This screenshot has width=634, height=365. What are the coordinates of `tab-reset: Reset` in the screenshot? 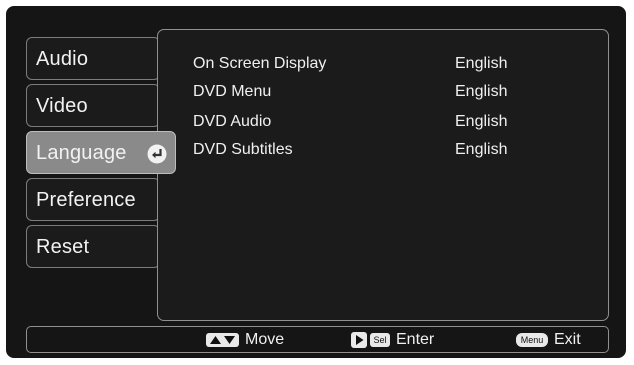 It's located at (93, 246).